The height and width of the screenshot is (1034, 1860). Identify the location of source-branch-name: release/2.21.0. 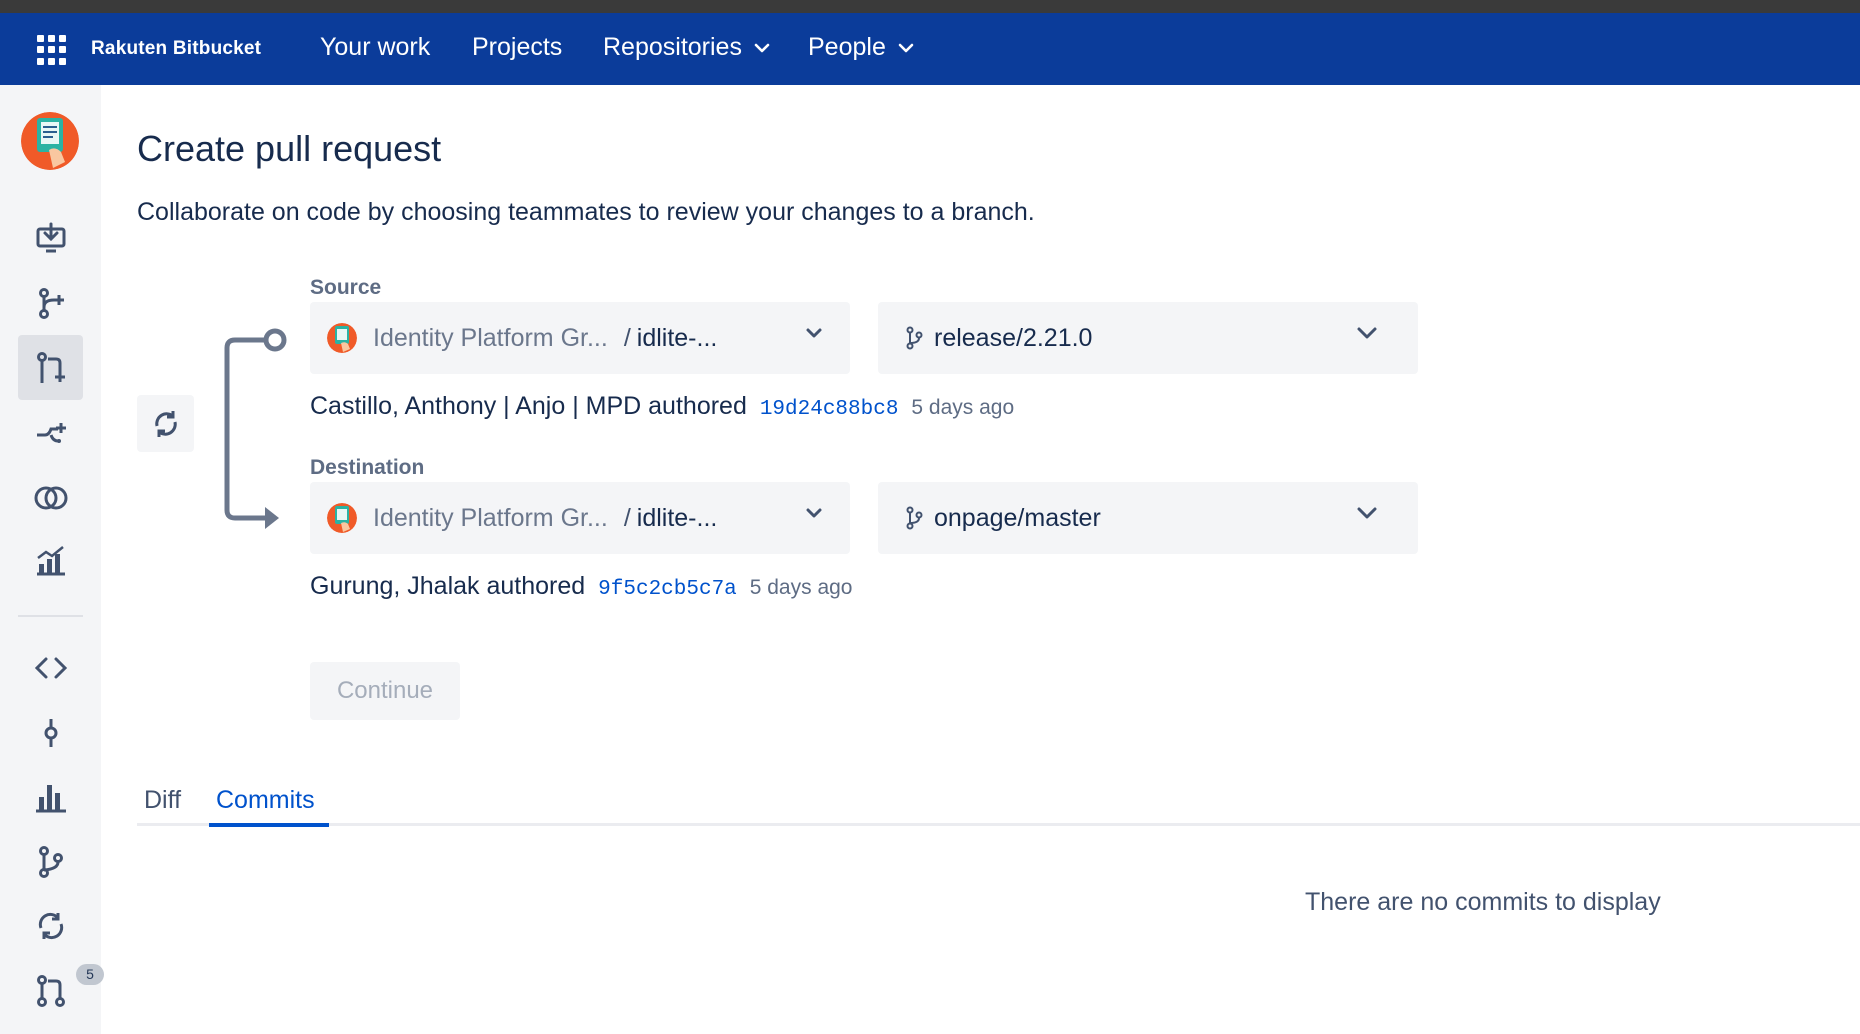
(1013, 337).